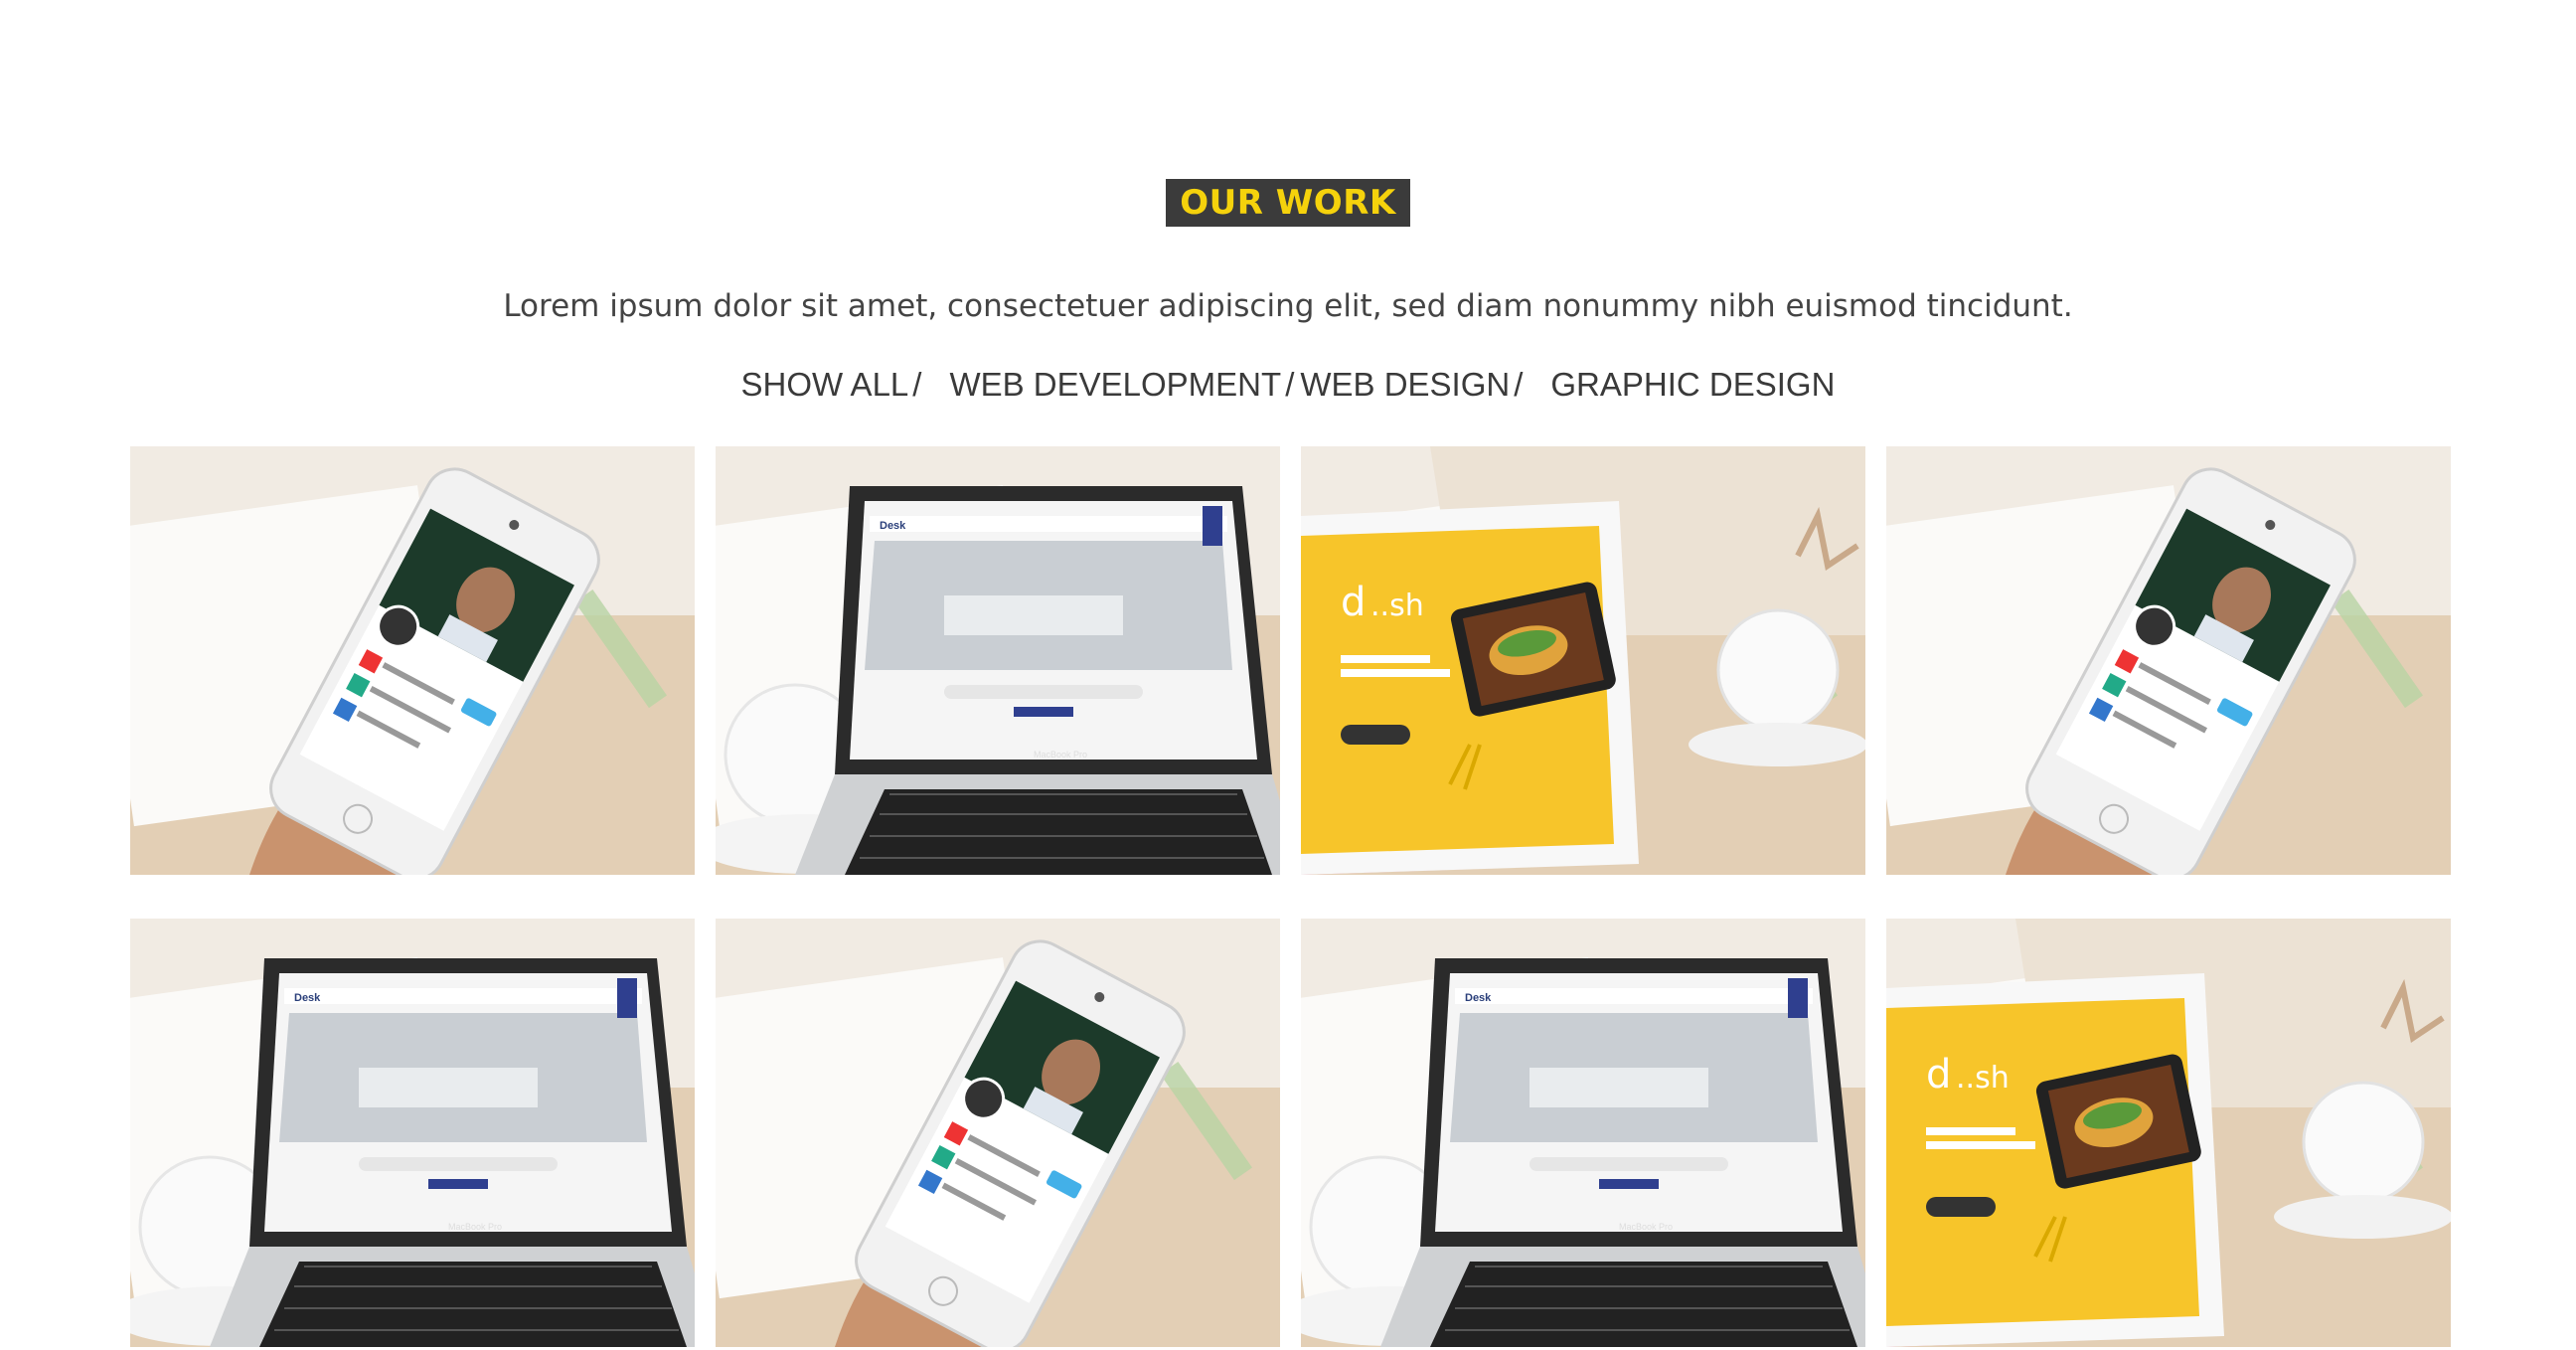  Describe the element at coordinates (1405, 384) in the screenshot. I see `filter-web-design: WEB DESIGN` at that location.